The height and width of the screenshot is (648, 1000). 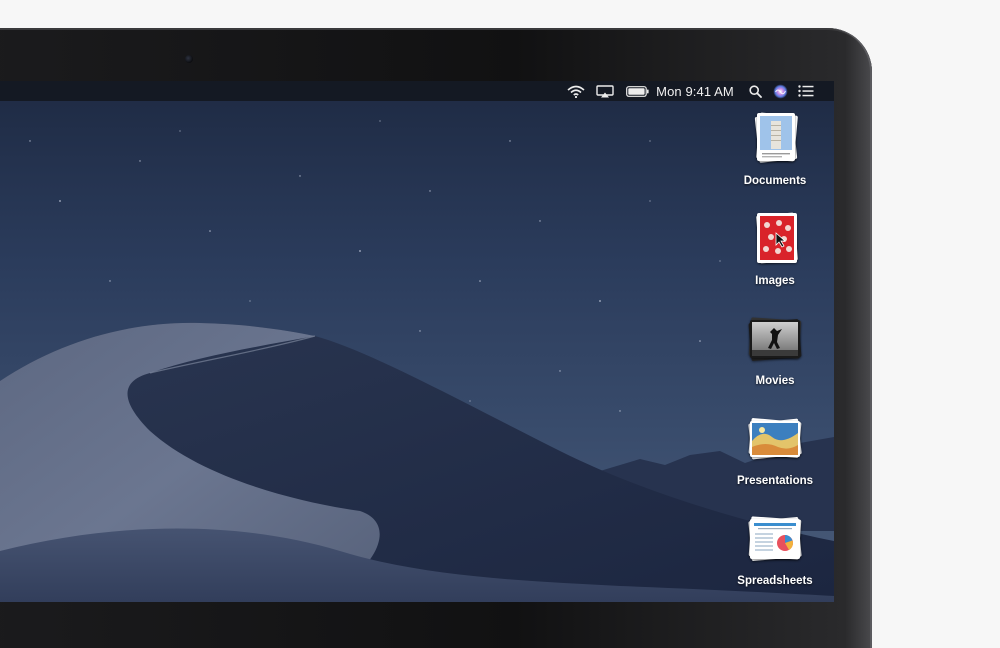 I want to click on stack-label: Movies, so click(x=775, y=381).